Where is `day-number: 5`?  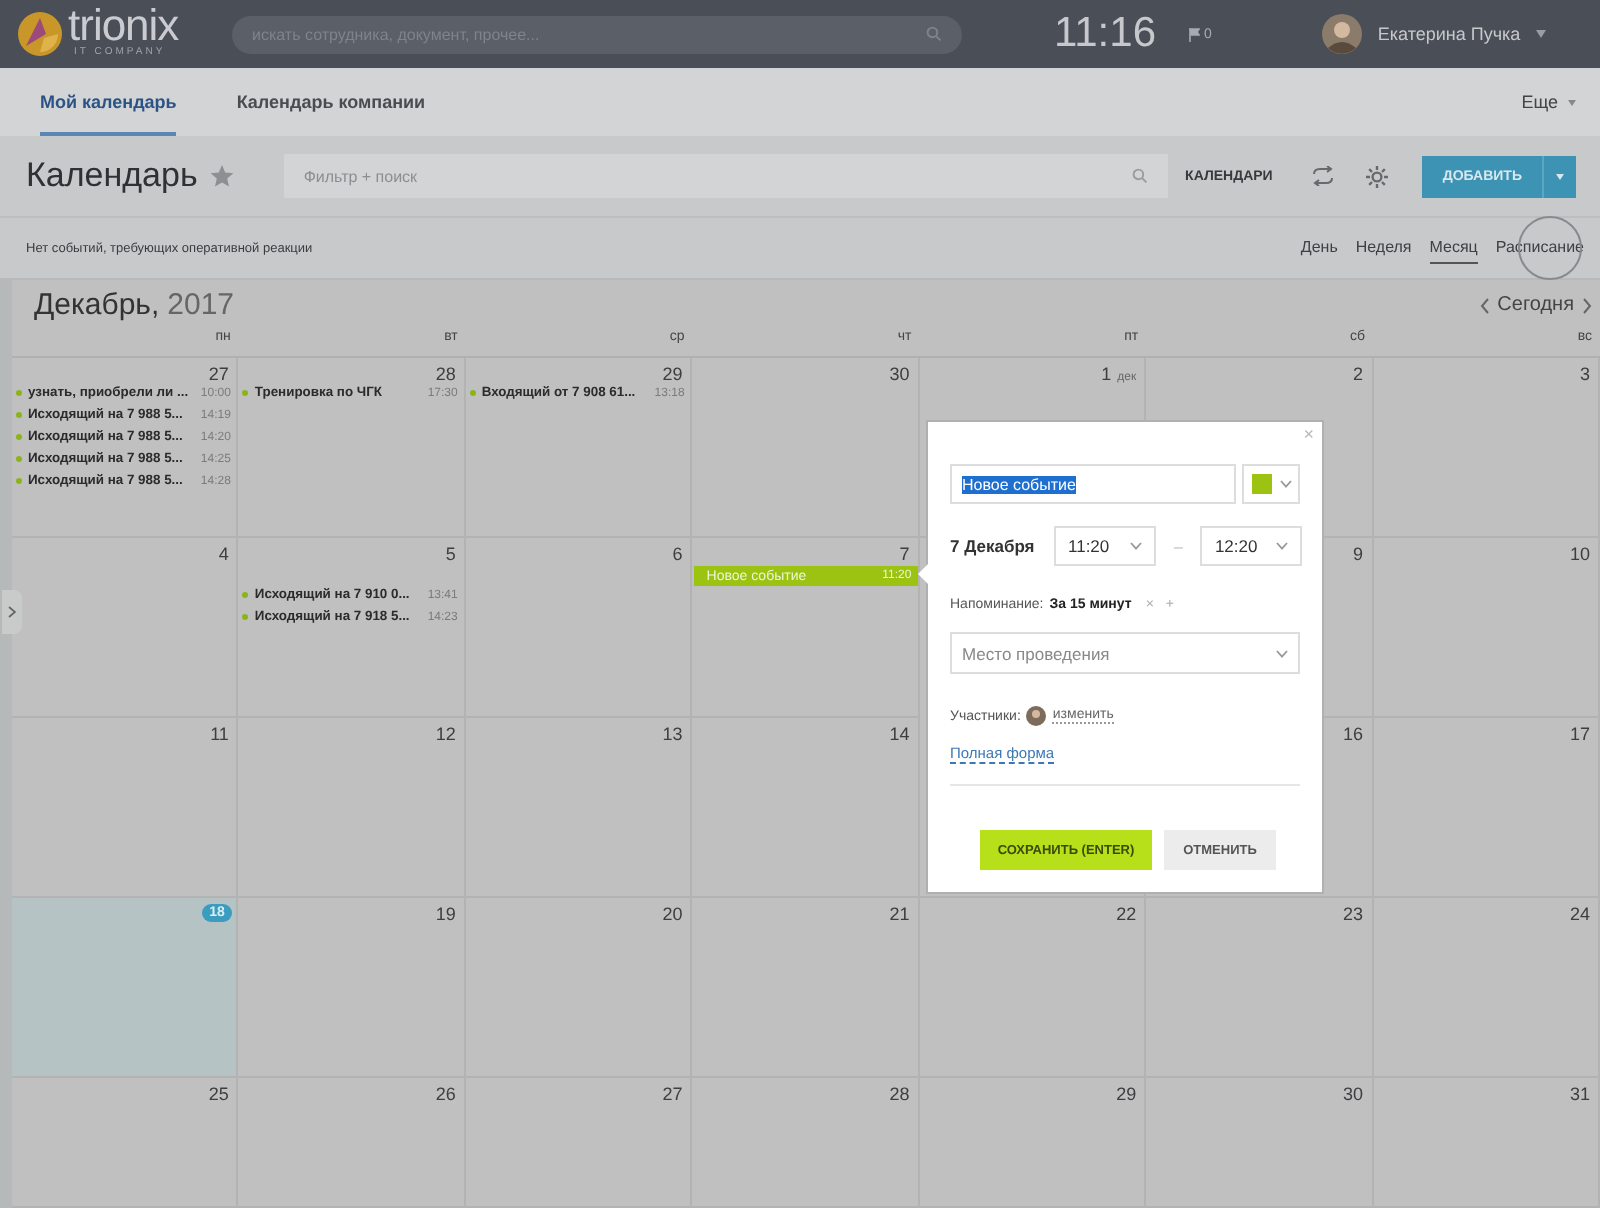 day-number: 5 is located at coordinates (450, 554).